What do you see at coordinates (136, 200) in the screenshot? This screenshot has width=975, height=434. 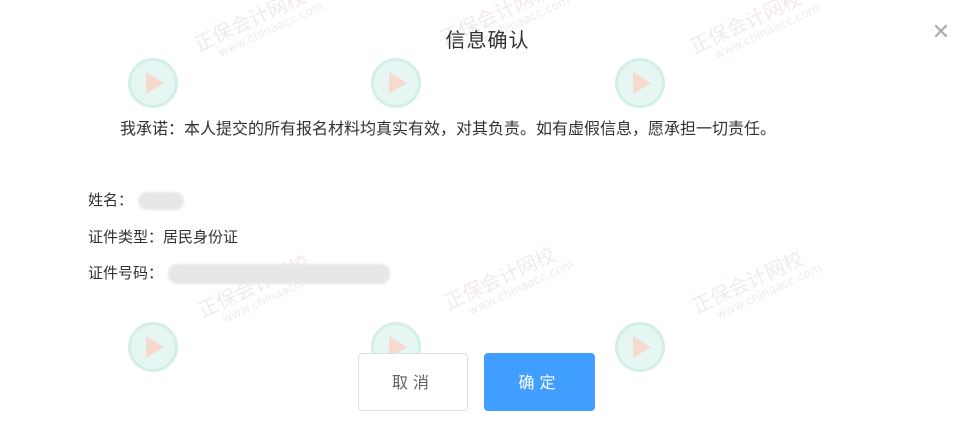 I see `name-row: 姓名：` at bounding box center [136, 200].